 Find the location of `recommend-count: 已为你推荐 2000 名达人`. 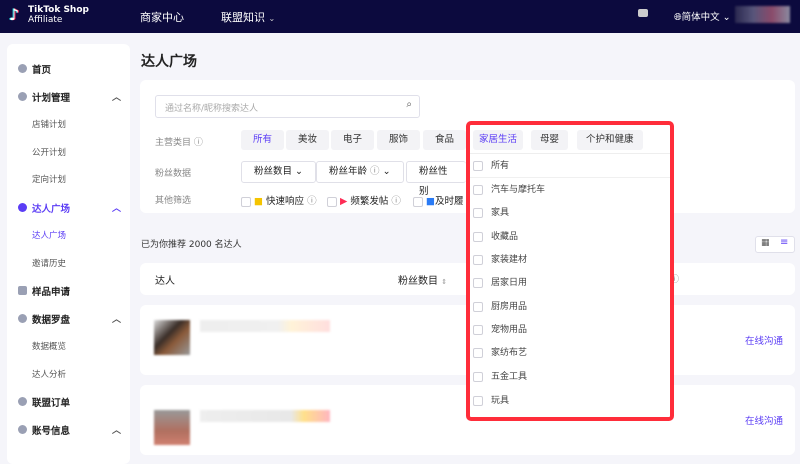

recommend-count: 已为你推荐 2000 名达人 is located at coordinates (191, 245).